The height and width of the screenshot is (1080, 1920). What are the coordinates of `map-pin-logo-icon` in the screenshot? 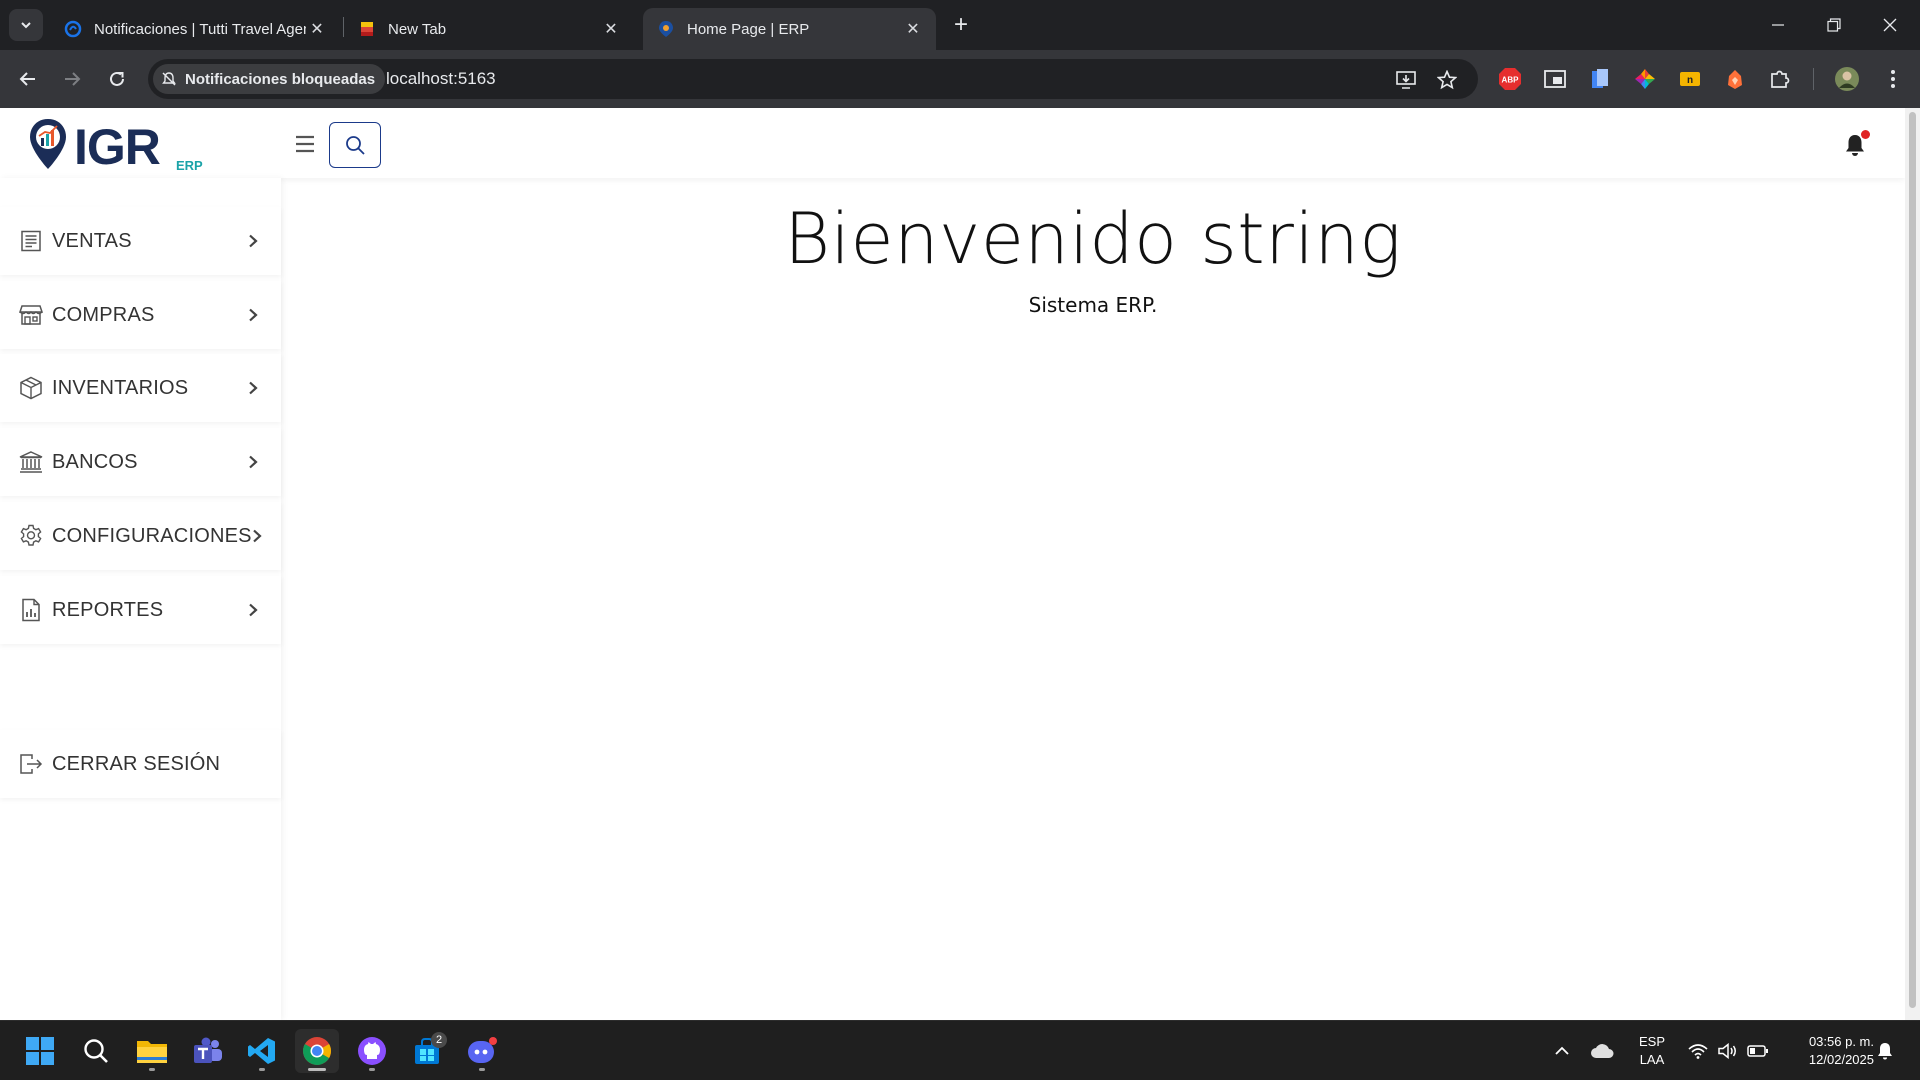 It's located at (48, 144).